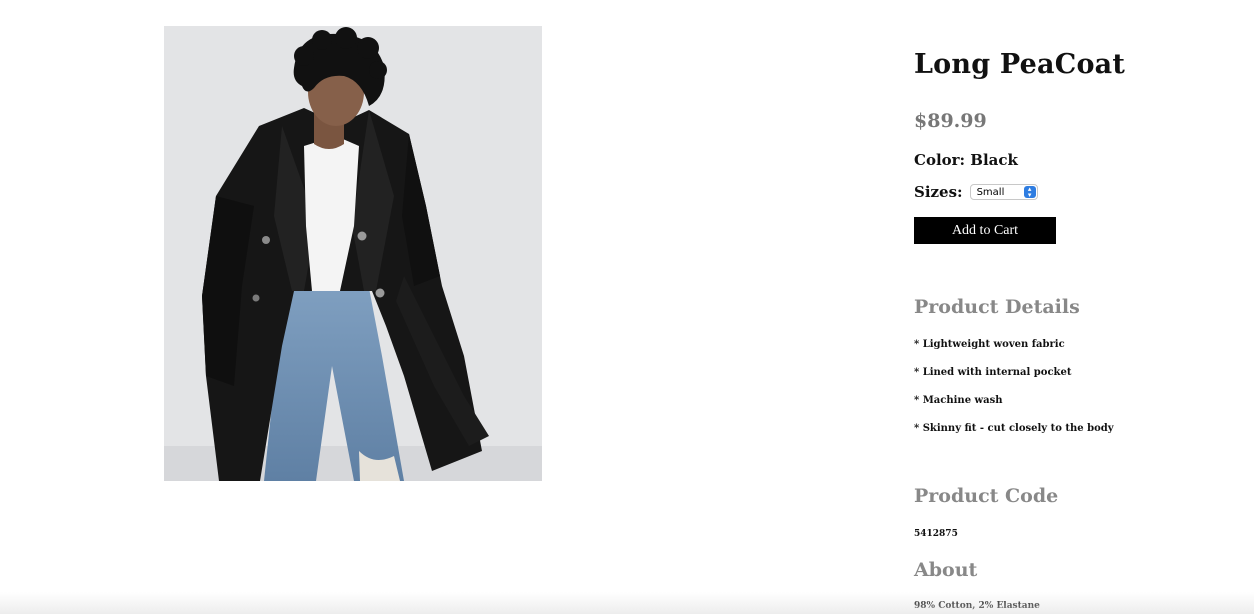 The height and width of the screenshot is (614, 1254). What do you see at coordinates (986, 496) in the screenshot?
I see `product-code-heading: Product Code` at bounding box center [986, 496].